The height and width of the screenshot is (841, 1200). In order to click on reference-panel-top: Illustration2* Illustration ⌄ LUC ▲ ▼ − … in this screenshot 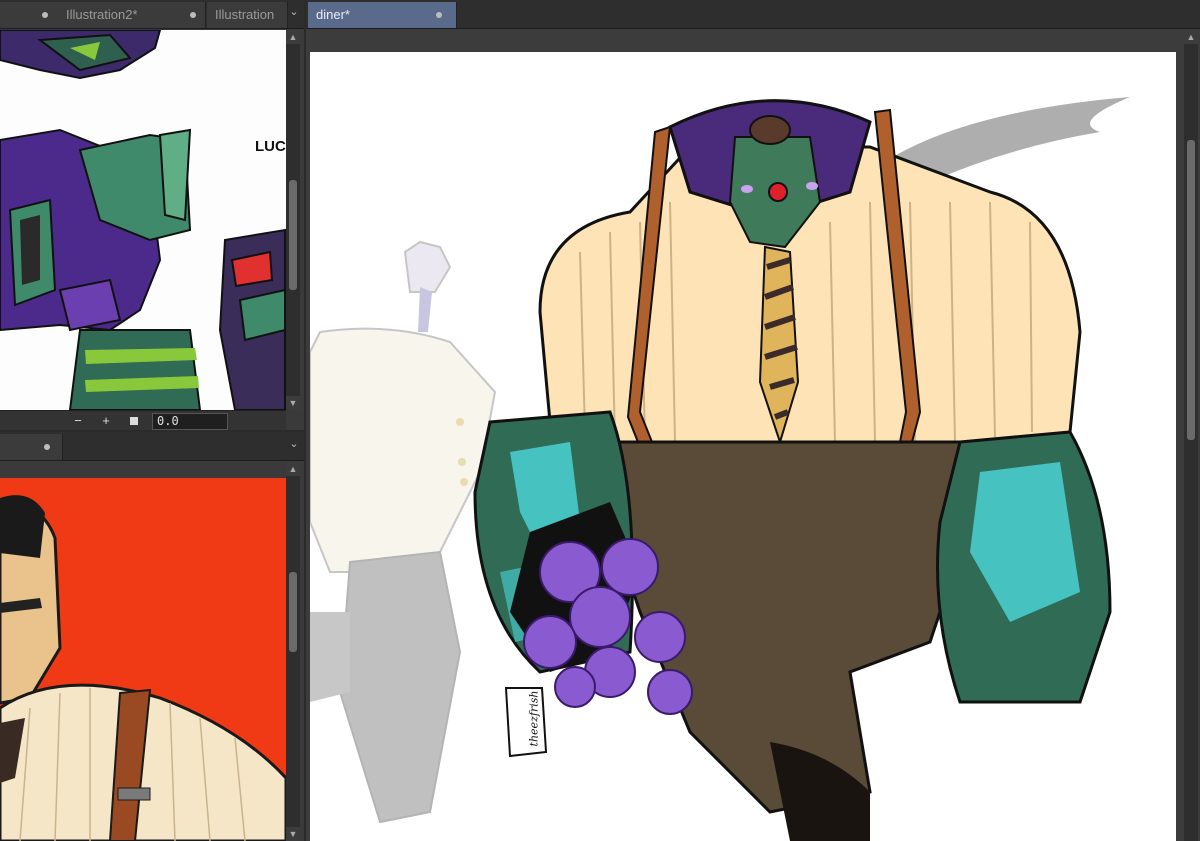, I will do `click(152, 215)`.